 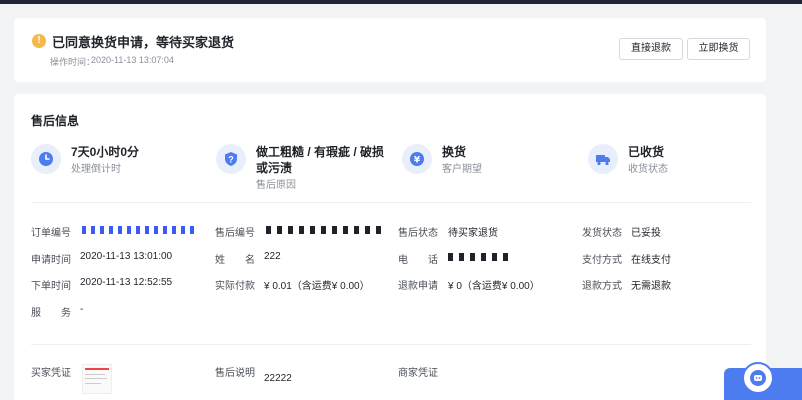 What do you see at coordinates (473, 233) in the screenshot?
I see `after-sale-status-value: 待买家退货` at bounding box center [473, 233].